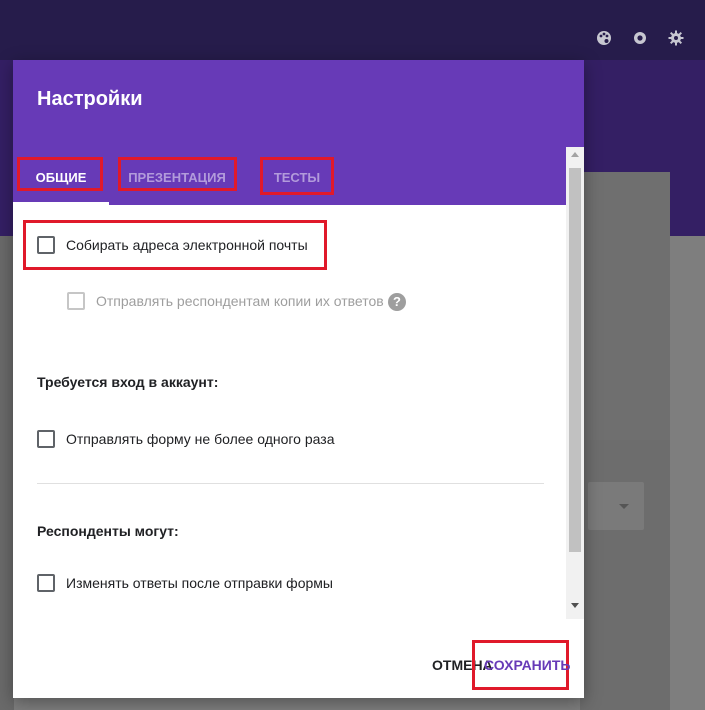 This screenshot has height=710, width=705. I want to click on collect-emails-label: Собирать адреса электронной почты, so click(187, 245).